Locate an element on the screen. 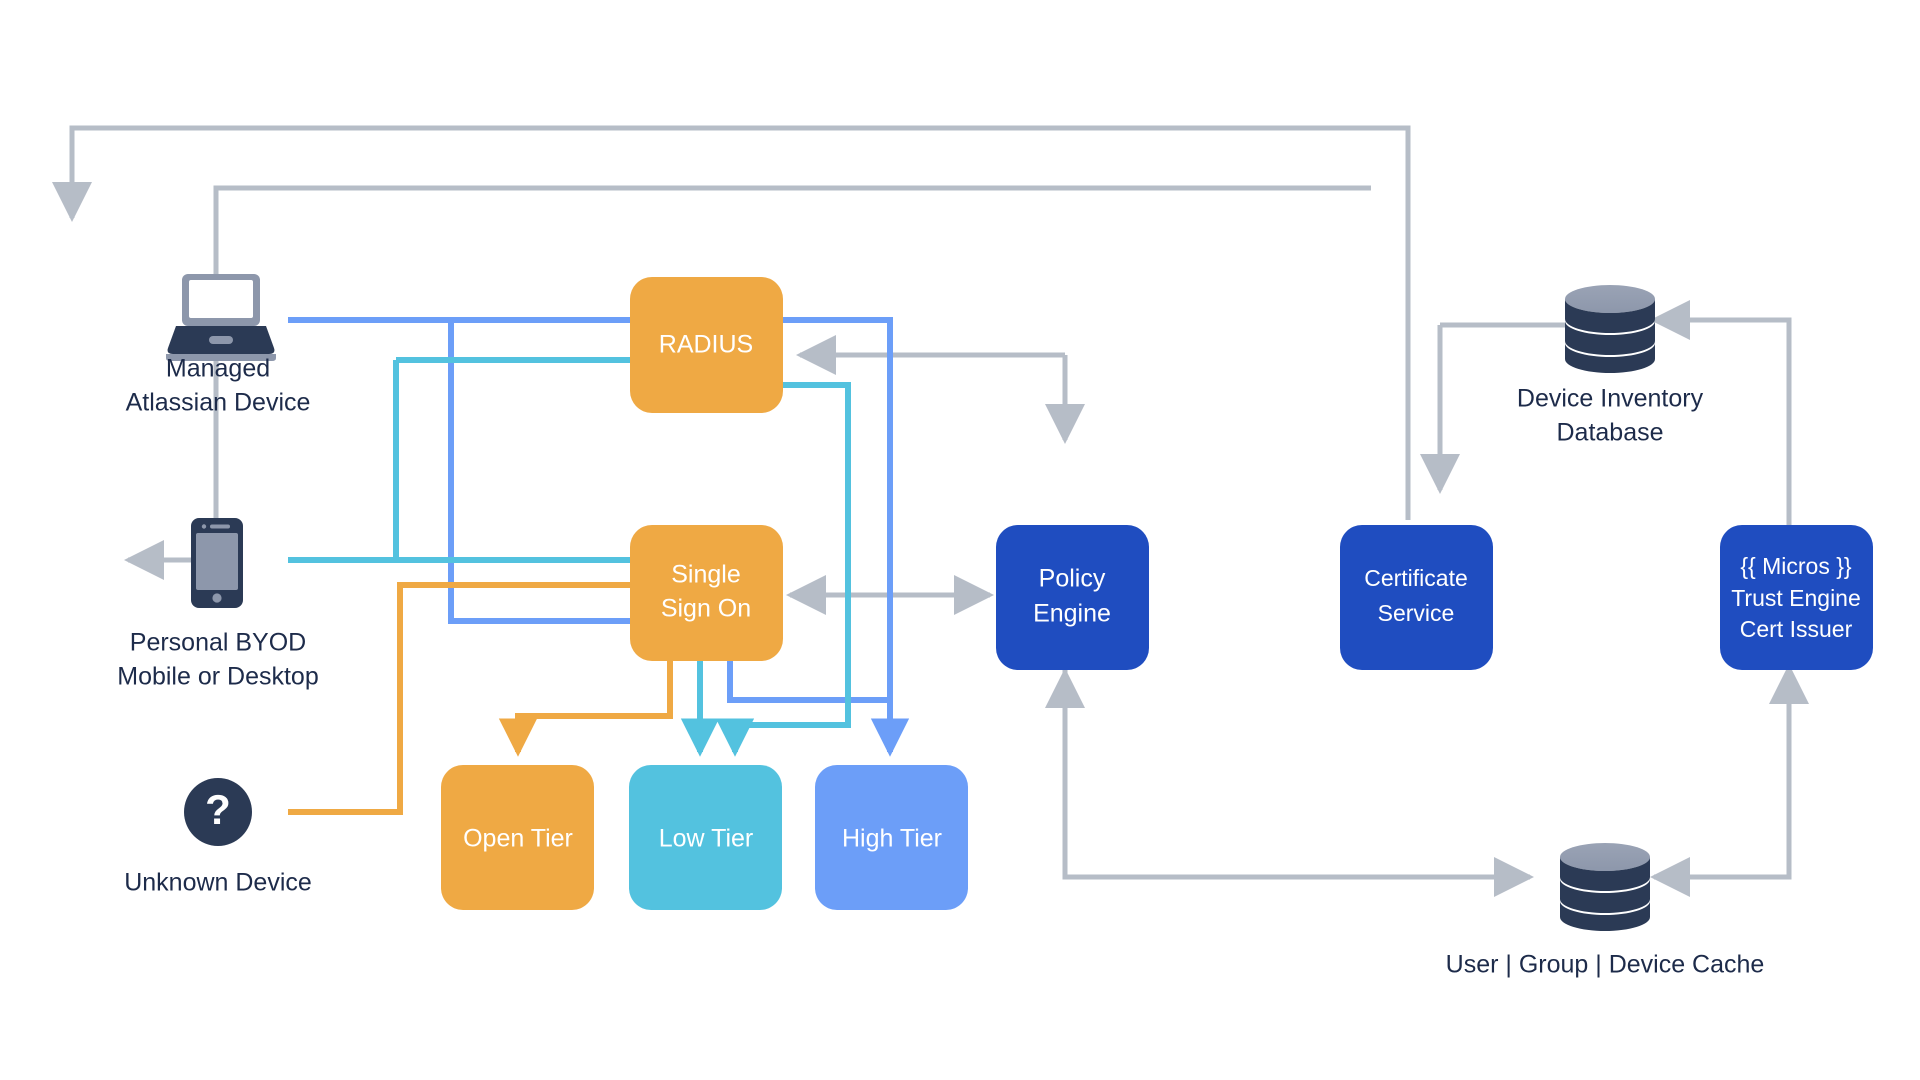  open-tier-label: Open Tier is located at coordinates (518, 839).